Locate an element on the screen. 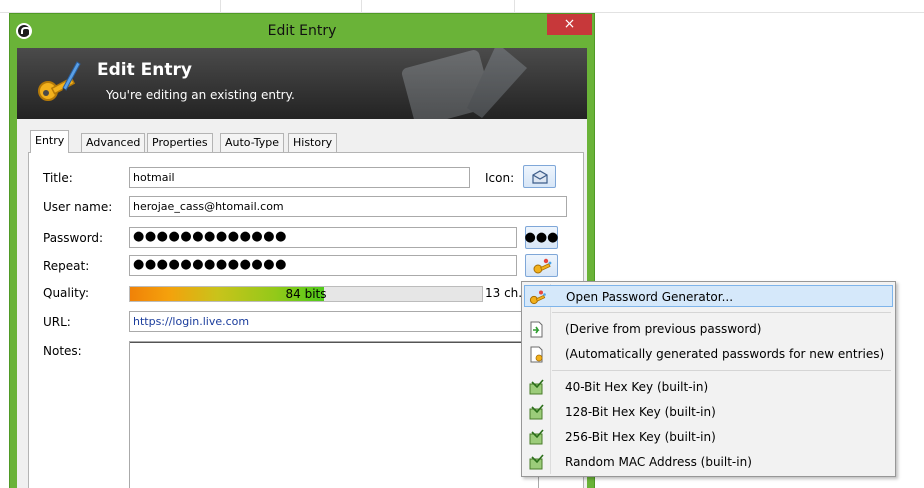  menu-item-128-bit-hex-key: 128-Bit Hex Key (built-in) is located at coordinates (708, 412).